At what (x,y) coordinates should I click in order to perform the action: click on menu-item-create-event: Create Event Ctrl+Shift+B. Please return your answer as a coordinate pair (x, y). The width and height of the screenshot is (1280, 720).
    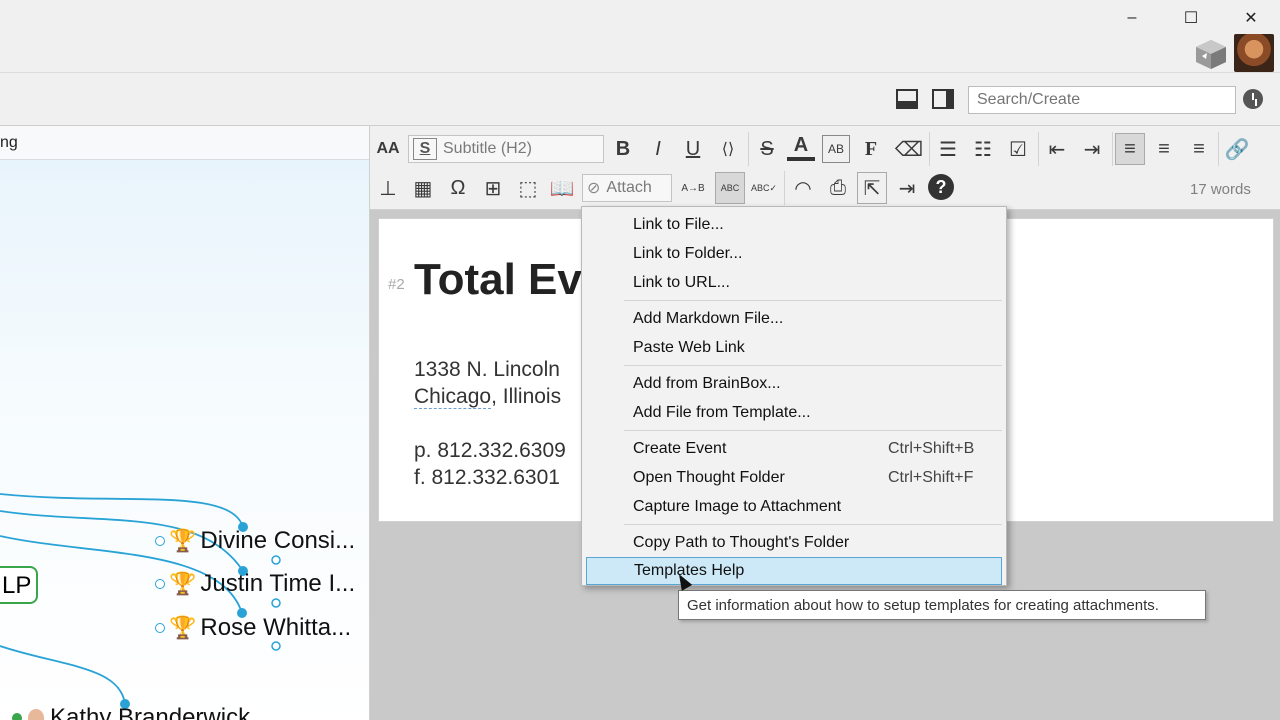
    Looking at the image, I should click on (794, 449).